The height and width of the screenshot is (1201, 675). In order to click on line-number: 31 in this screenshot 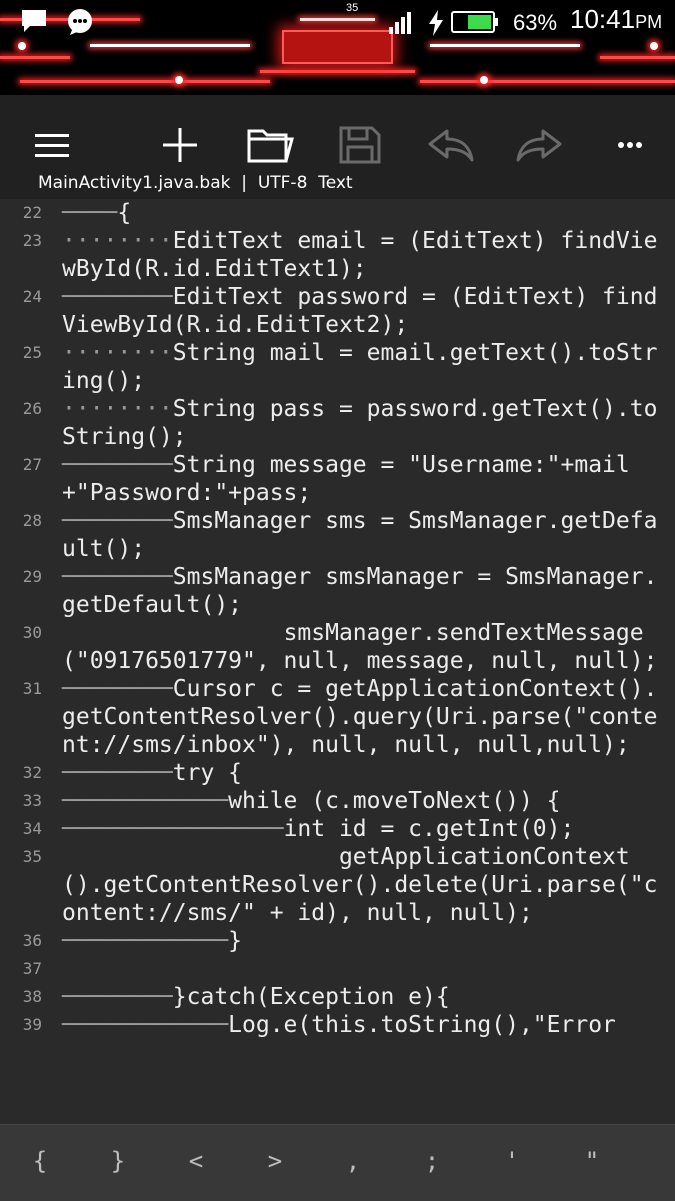, I will do `click(32, 688)`.